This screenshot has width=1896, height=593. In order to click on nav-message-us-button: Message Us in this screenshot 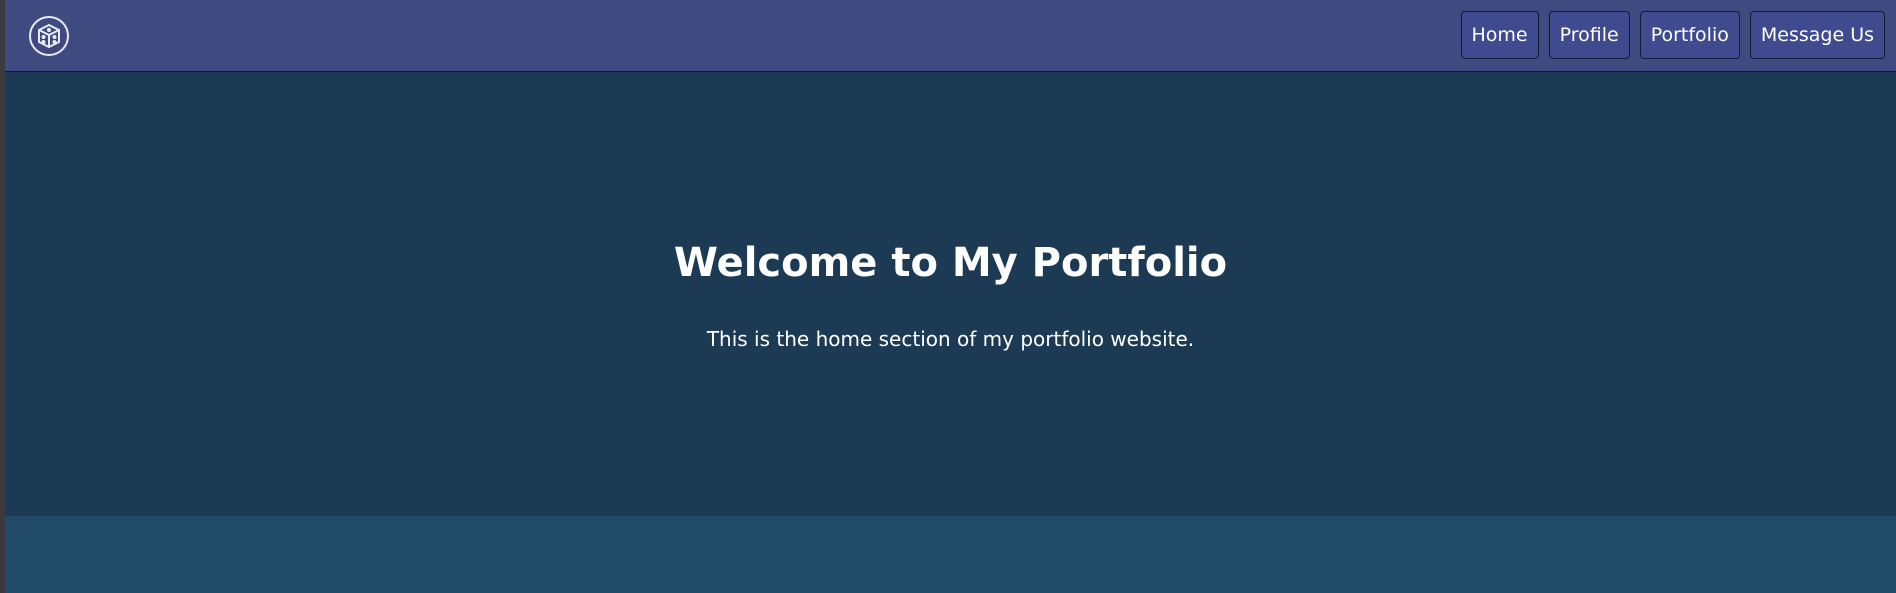, I will do `click(1817, 35)`.